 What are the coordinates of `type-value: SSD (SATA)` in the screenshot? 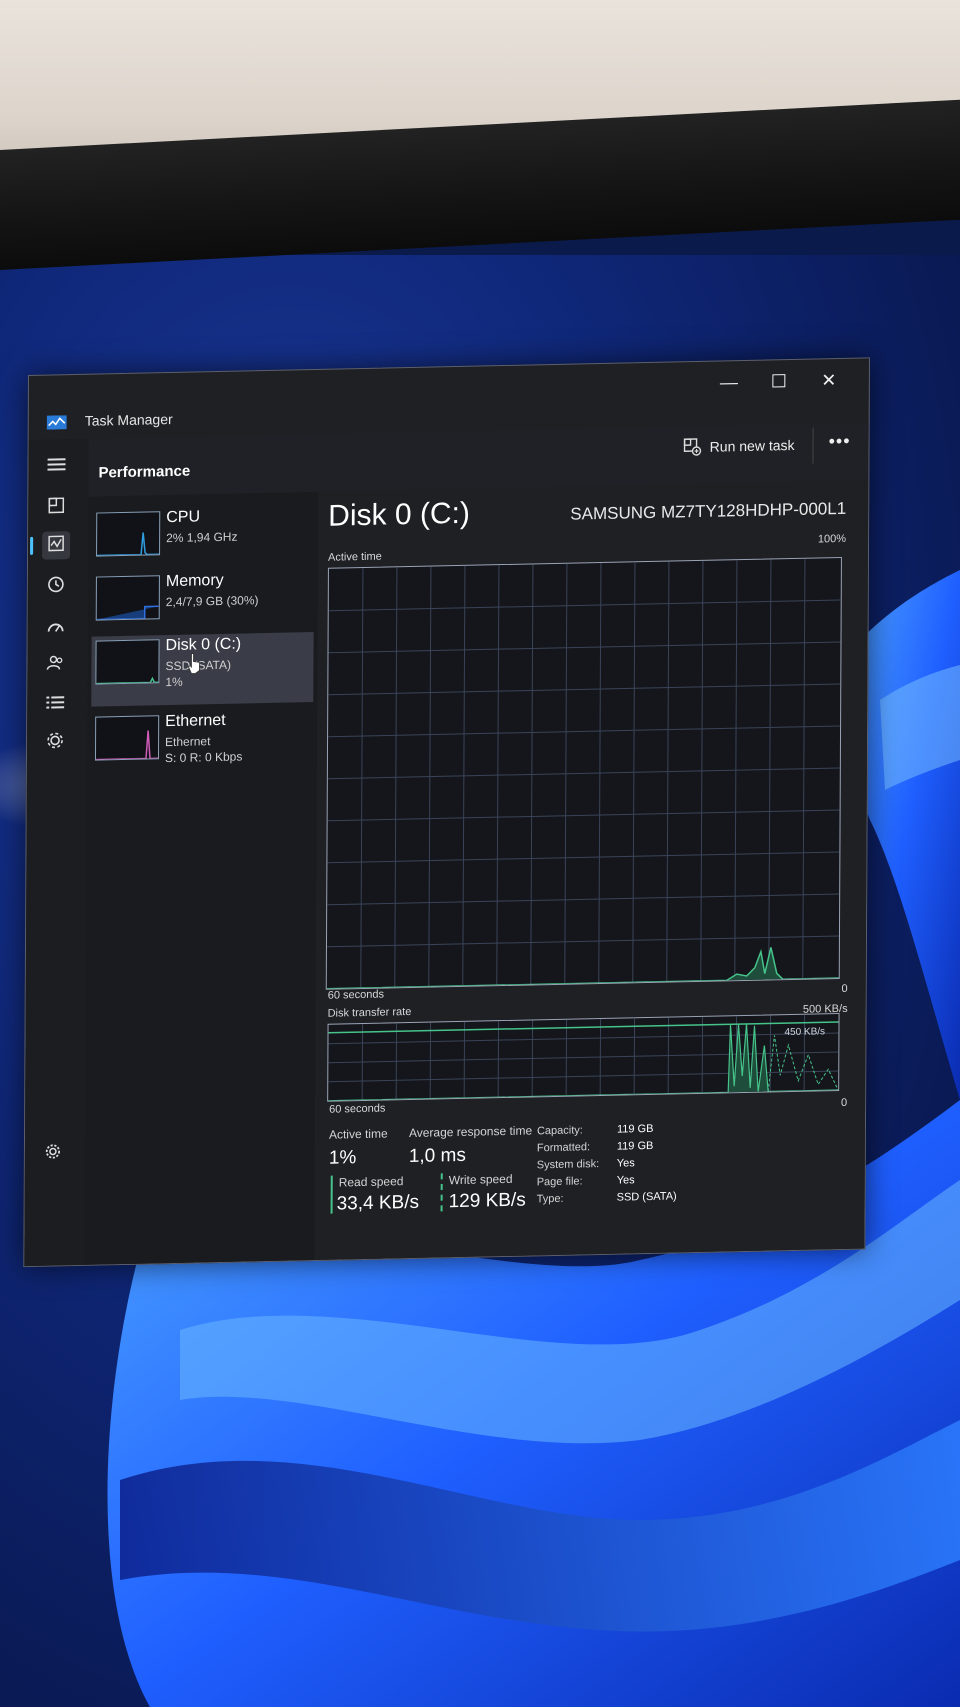 It's located at (646, 1197).